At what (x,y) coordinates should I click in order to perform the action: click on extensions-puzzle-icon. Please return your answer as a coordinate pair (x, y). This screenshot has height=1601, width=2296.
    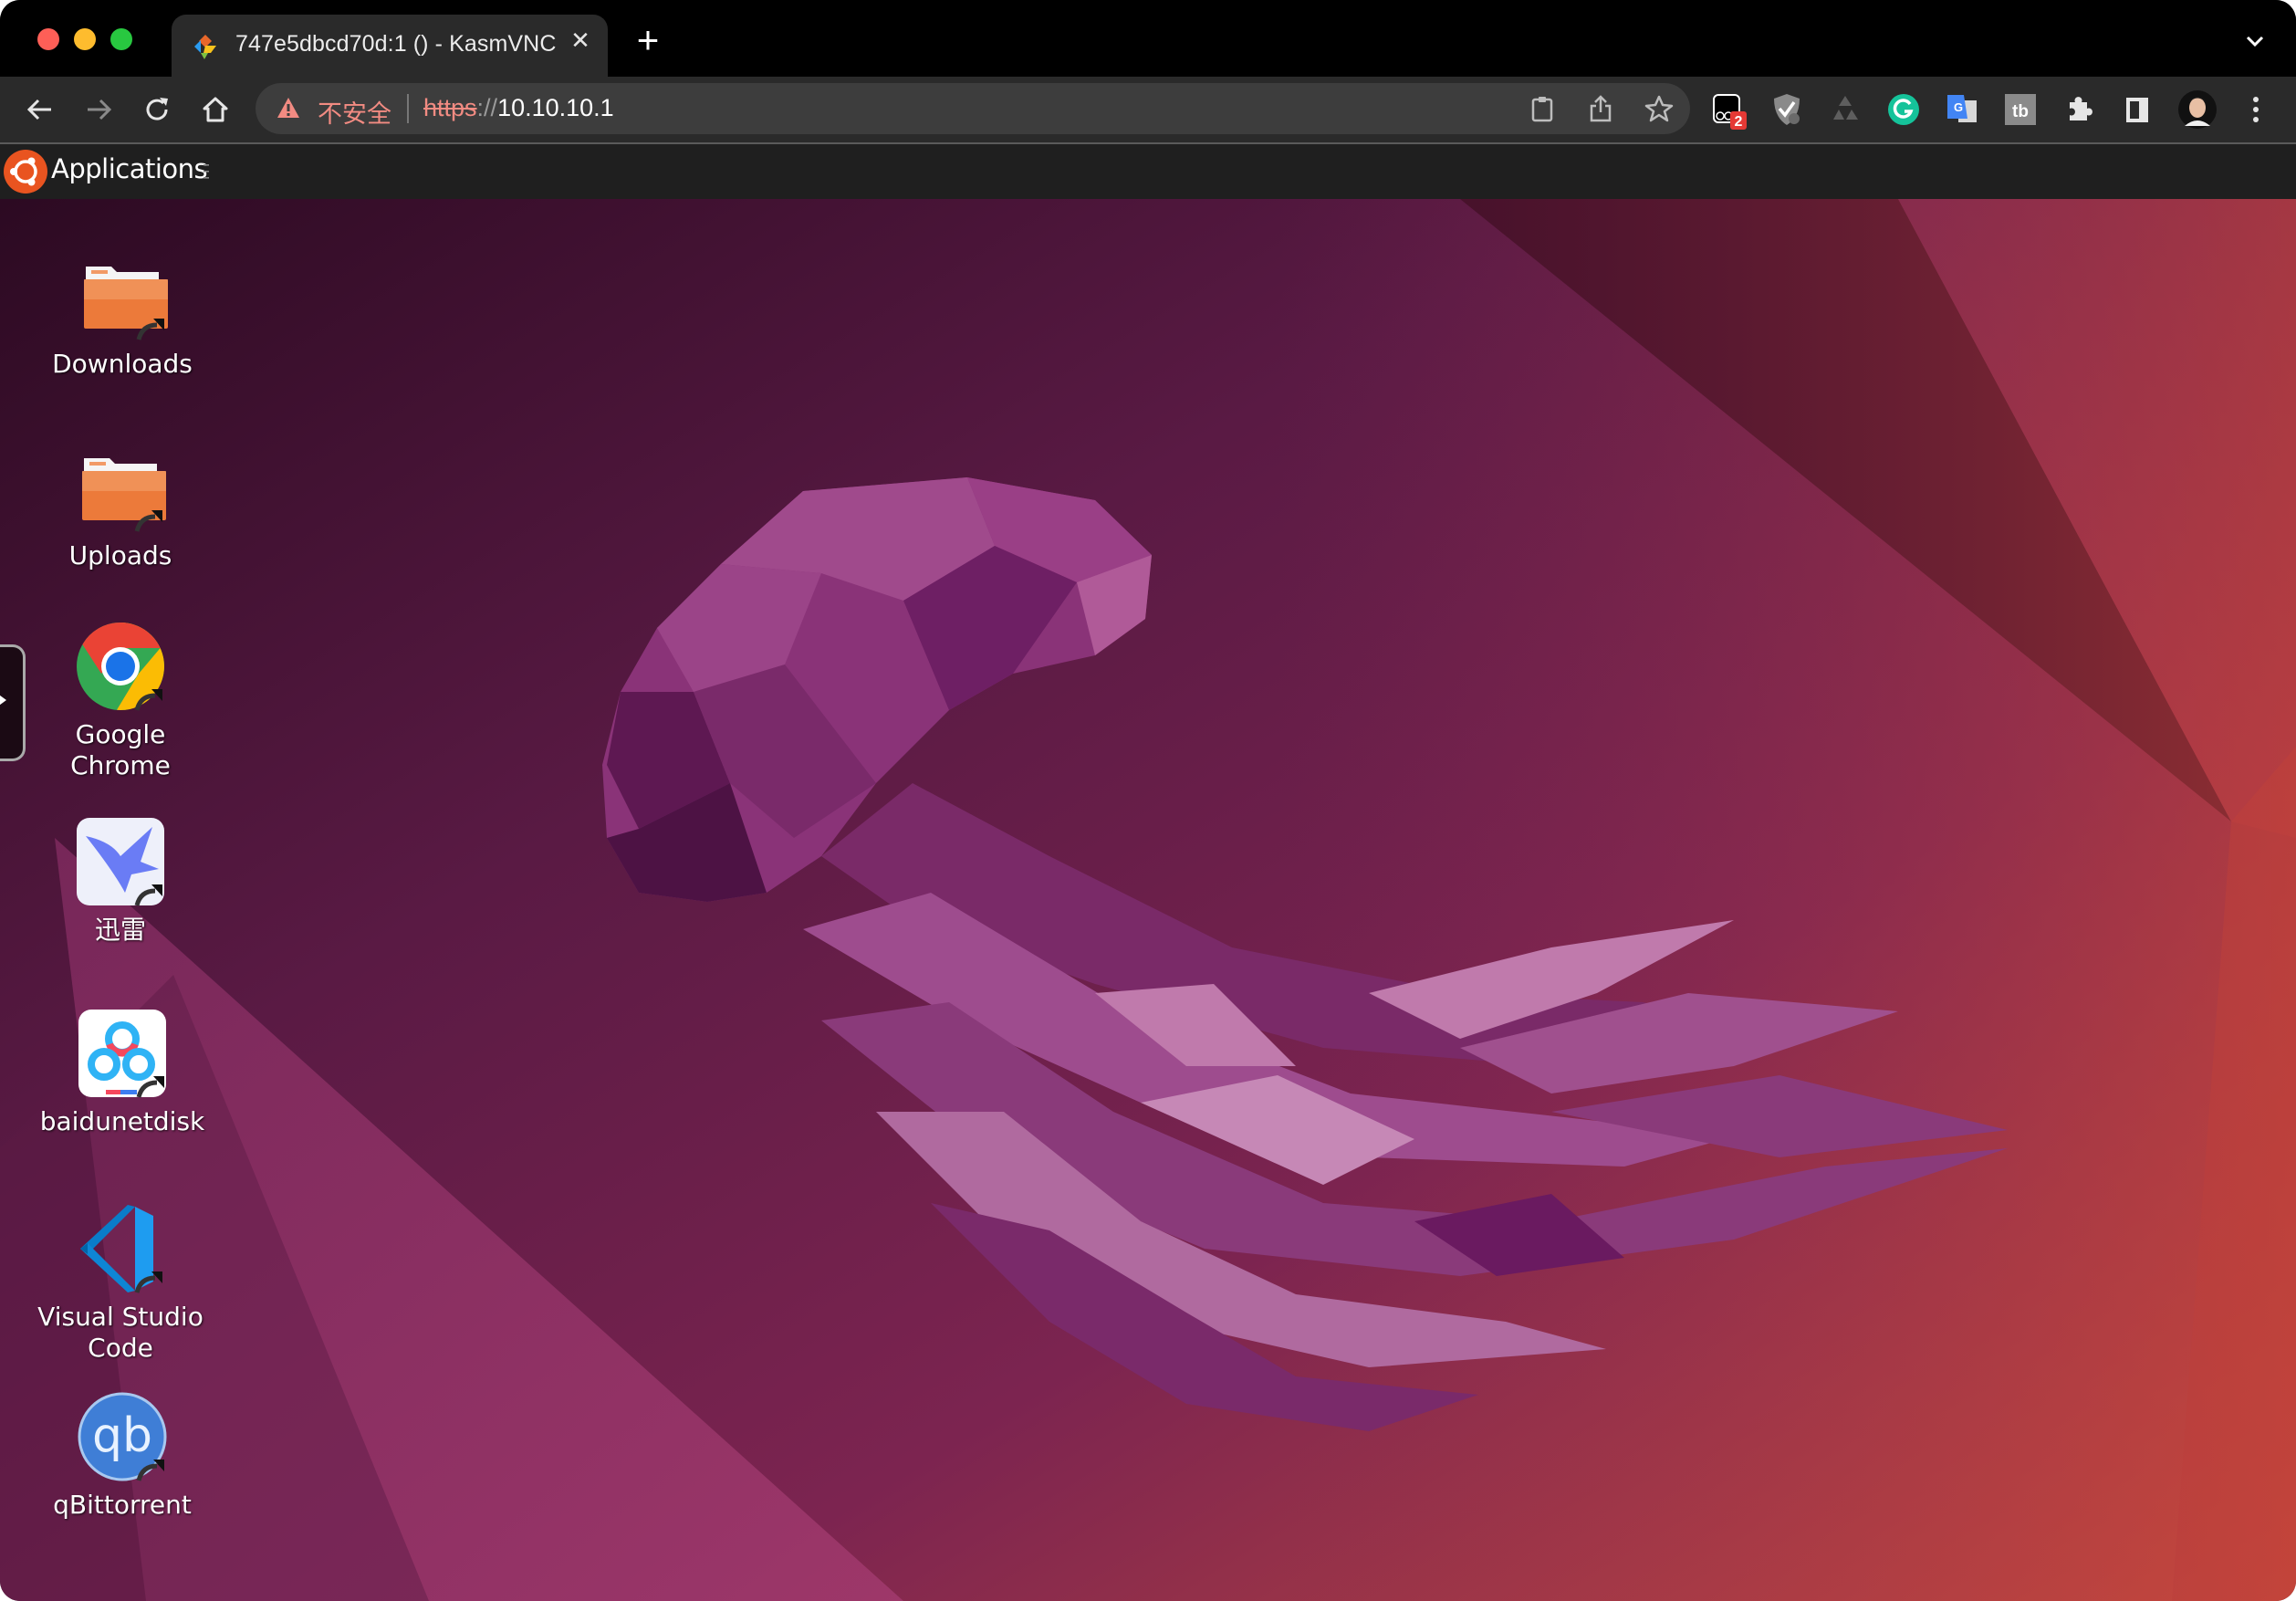
    Looking at the image, I should click on (2081, 108).